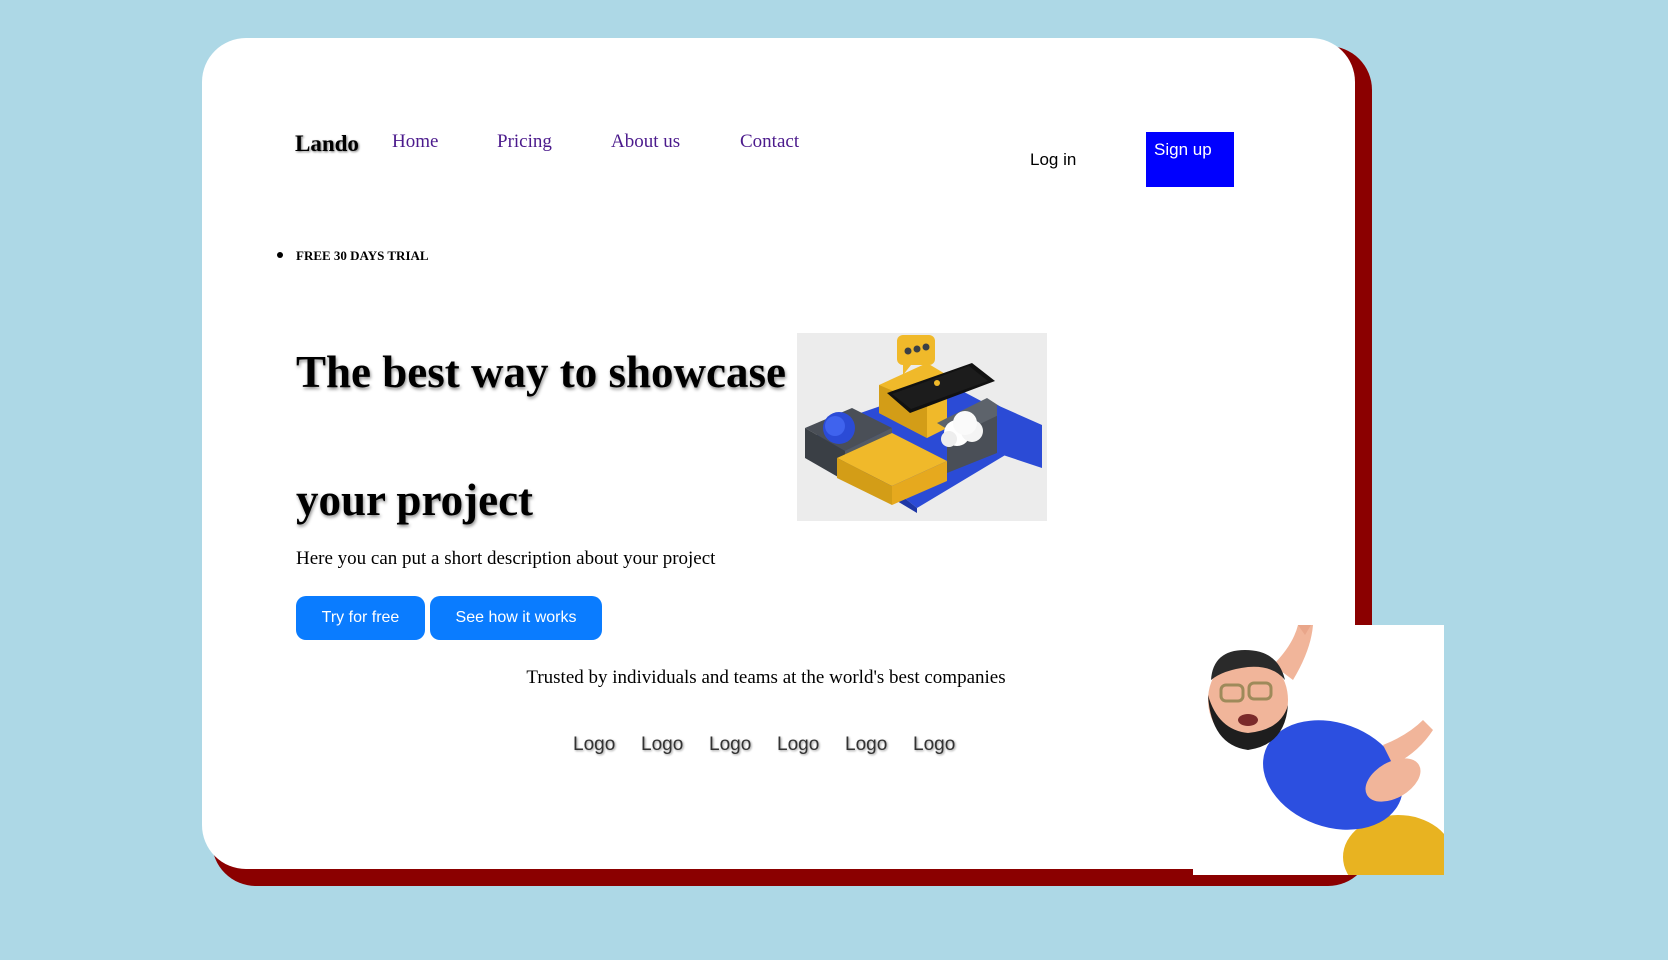  Describe the element at coordinates (415, 500) in the screenshot. I see `headline-line-2: your project` at that location.